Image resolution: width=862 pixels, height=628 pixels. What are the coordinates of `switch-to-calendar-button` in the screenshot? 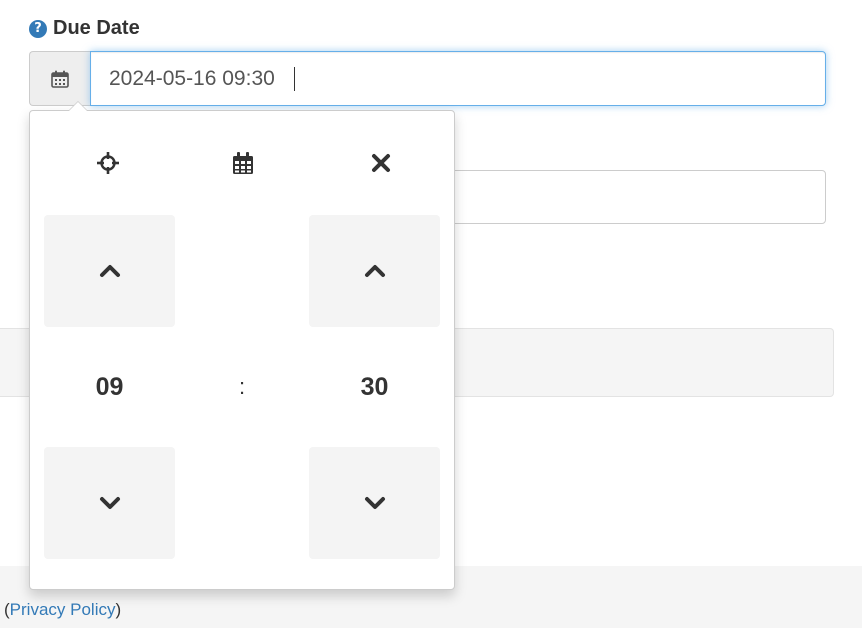 It's located at (243, 163).